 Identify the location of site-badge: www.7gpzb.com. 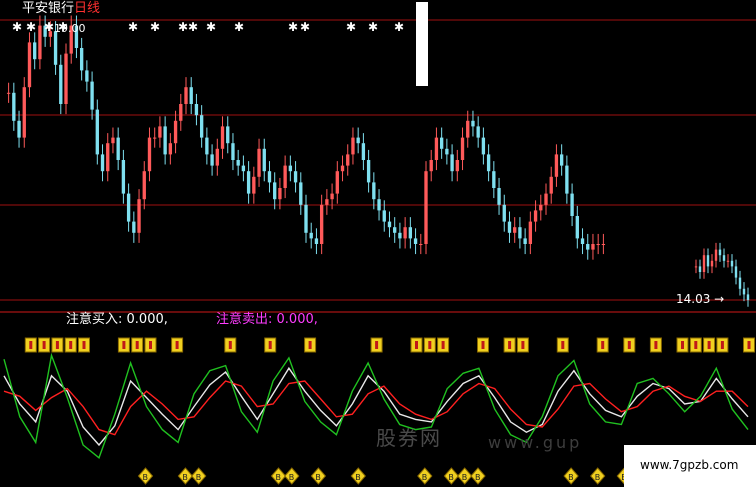
(690, 466).